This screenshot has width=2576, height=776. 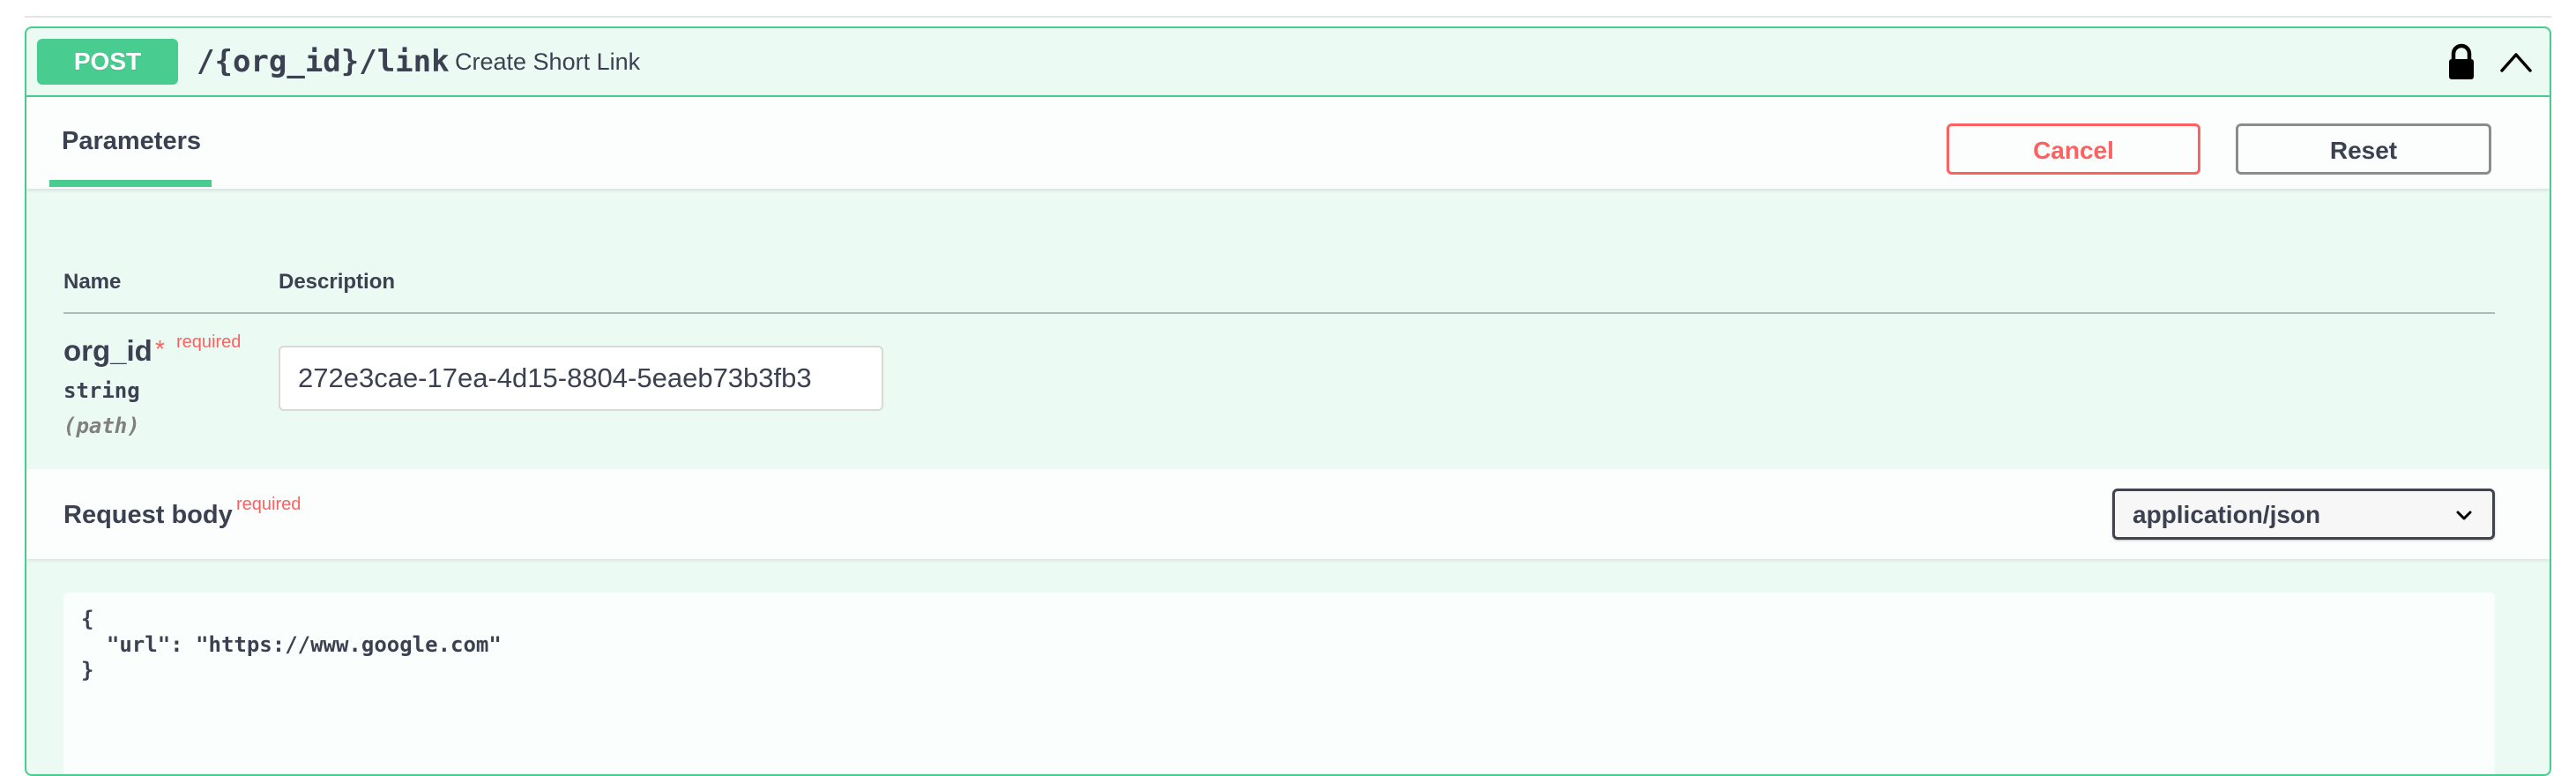 I want to click on parameter-location: (path), so click(x=101, y=426).